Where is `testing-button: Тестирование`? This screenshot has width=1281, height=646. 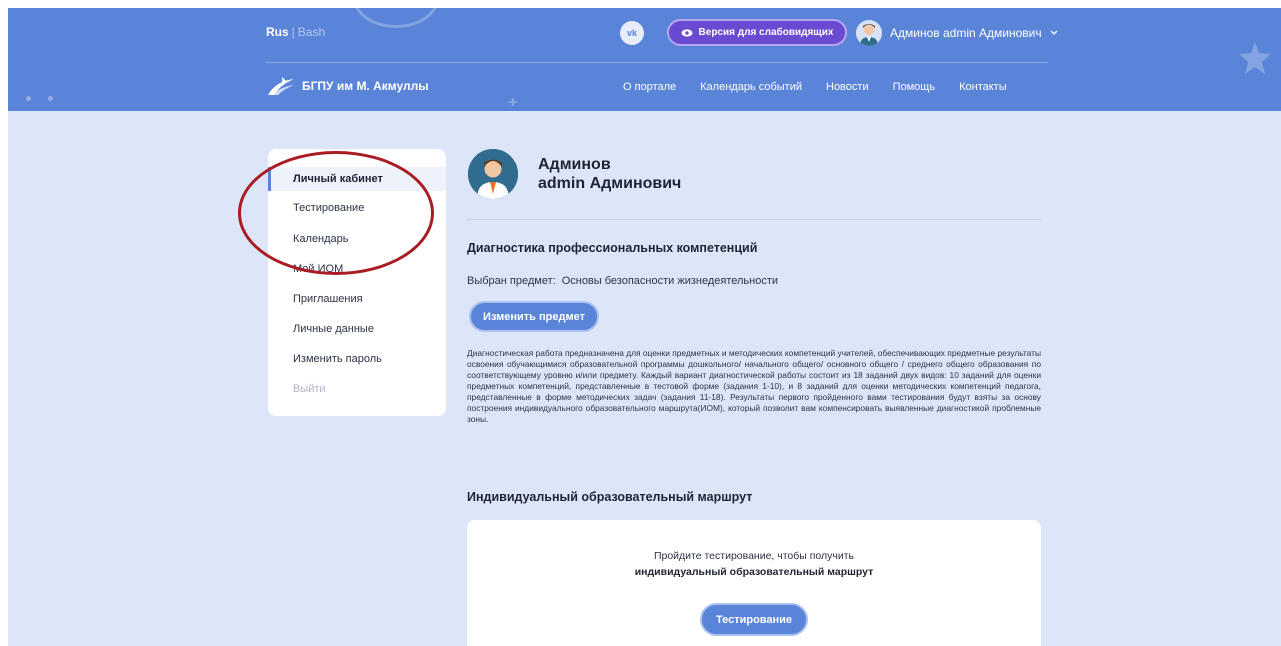 testing-button: Тестирование is located at coordinates (754, 619).